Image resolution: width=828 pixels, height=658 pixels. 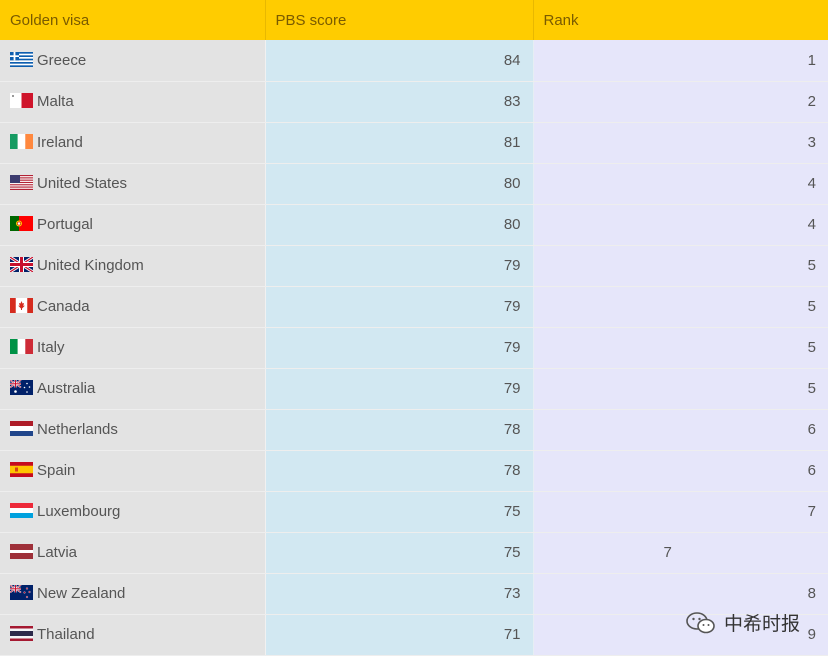 I want to click on usa-flag-icon, so click(x=21, y=182).